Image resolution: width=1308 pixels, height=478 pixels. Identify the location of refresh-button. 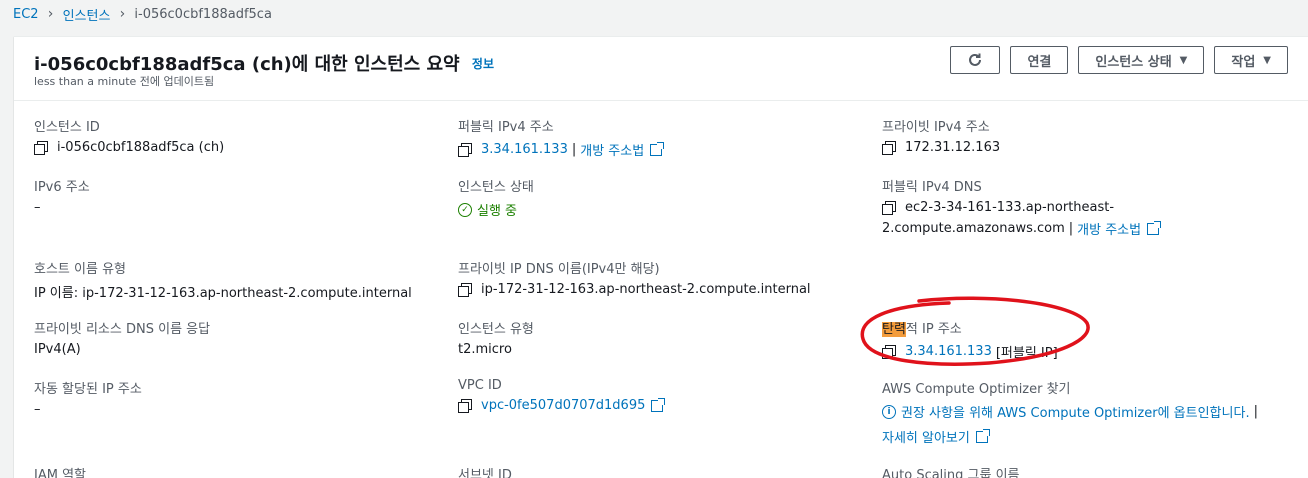
(975, 60).